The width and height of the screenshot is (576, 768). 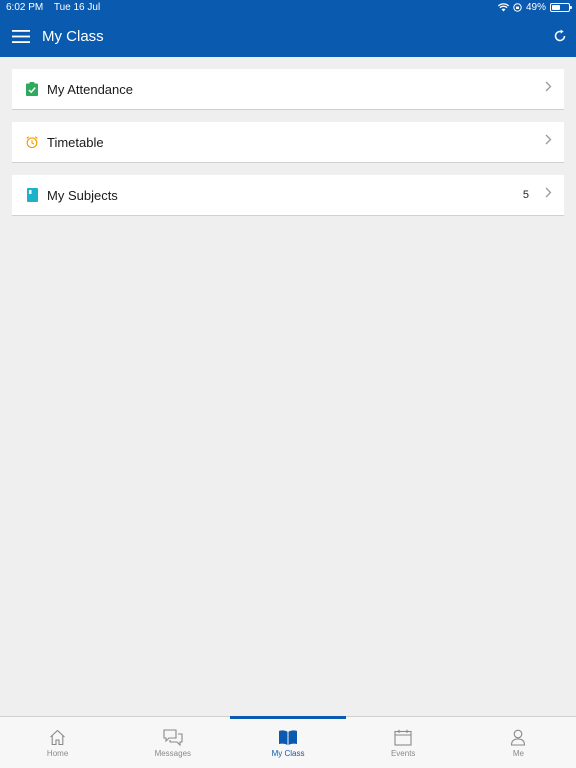 I want to click on tab-bar: Home Messages My Class Events Me, so click(x=288, y=742).